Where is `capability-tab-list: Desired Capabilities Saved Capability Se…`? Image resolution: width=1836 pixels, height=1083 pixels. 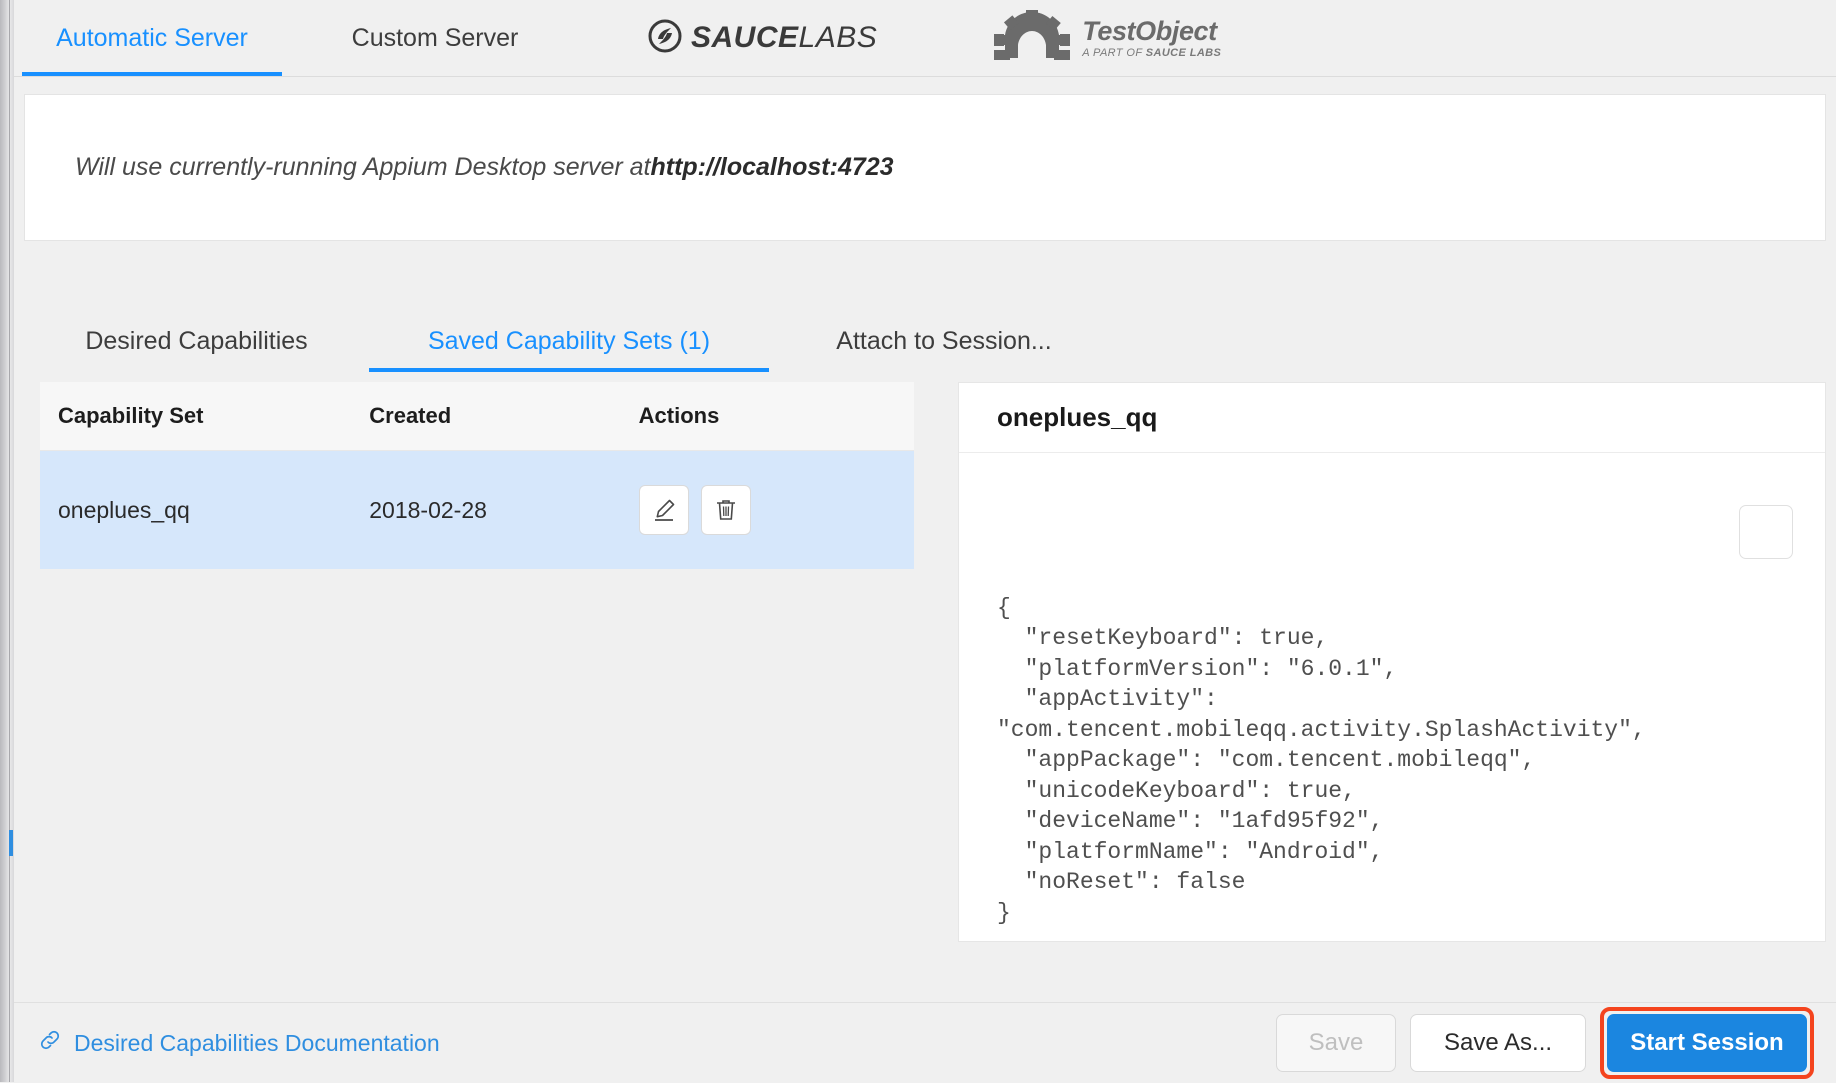
capability-tab-list: Desired Capabilities Saved Capability Se… is located at coordinates (925, 341).